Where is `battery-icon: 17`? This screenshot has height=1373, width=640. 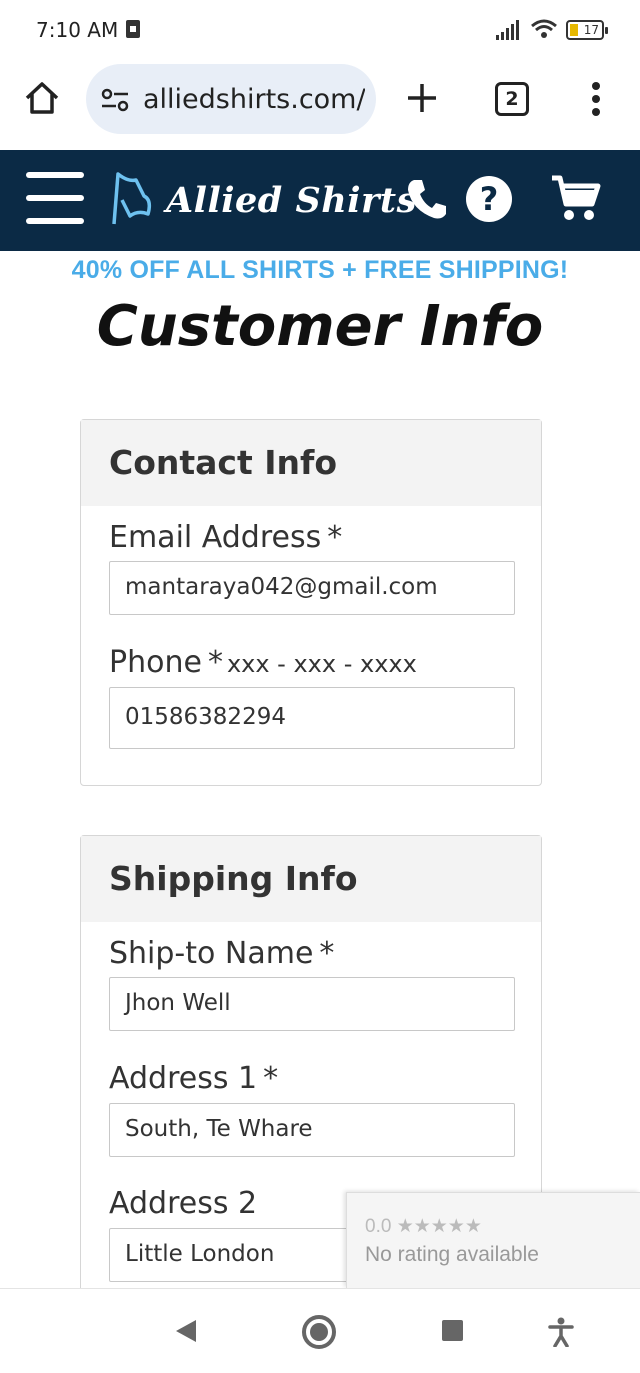
battery-icon: 17 is located at coordinates (587, 30).